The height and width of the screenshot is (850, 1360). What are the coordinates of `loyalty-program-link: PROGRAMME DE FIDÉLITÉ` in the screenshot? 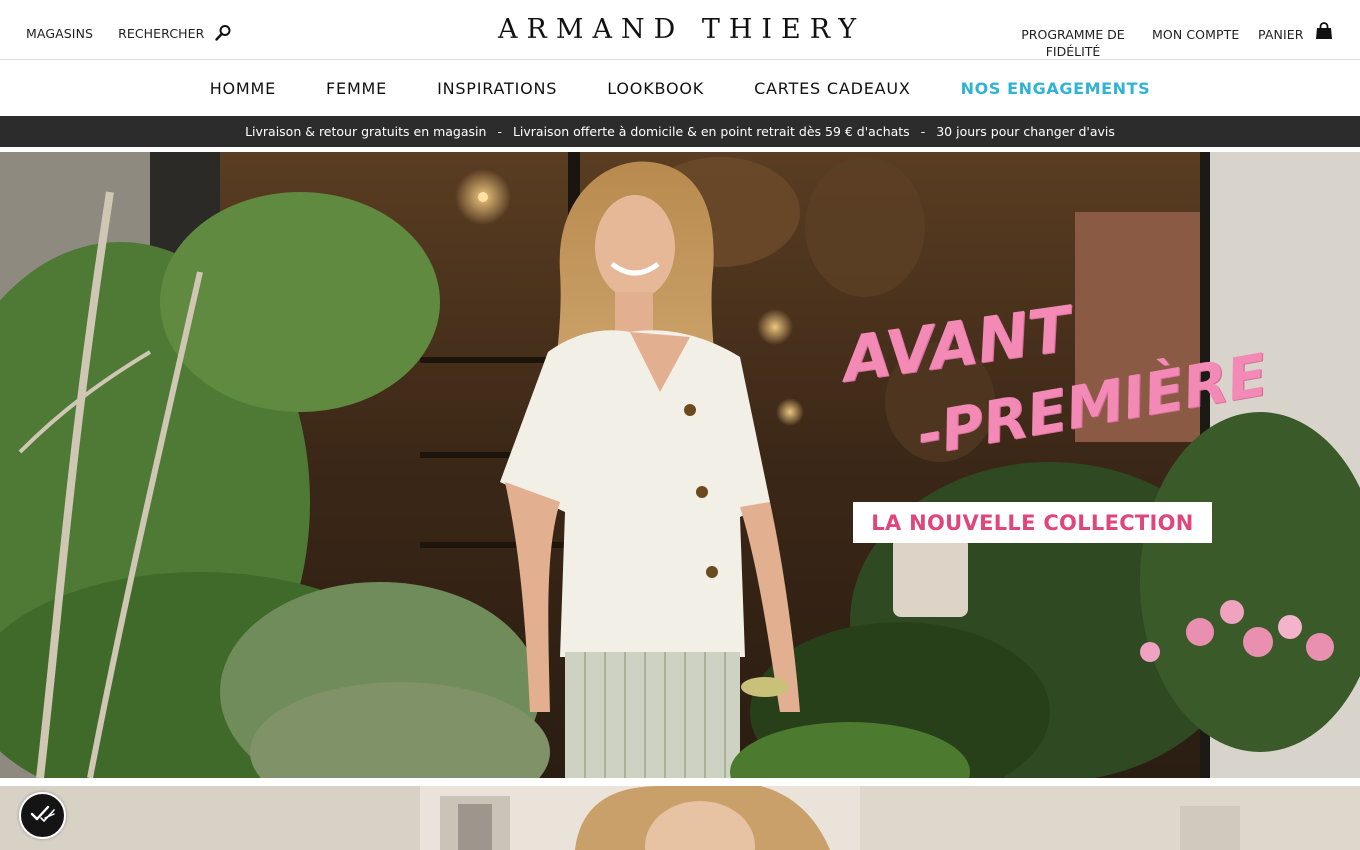 It's located at (1073, 43).